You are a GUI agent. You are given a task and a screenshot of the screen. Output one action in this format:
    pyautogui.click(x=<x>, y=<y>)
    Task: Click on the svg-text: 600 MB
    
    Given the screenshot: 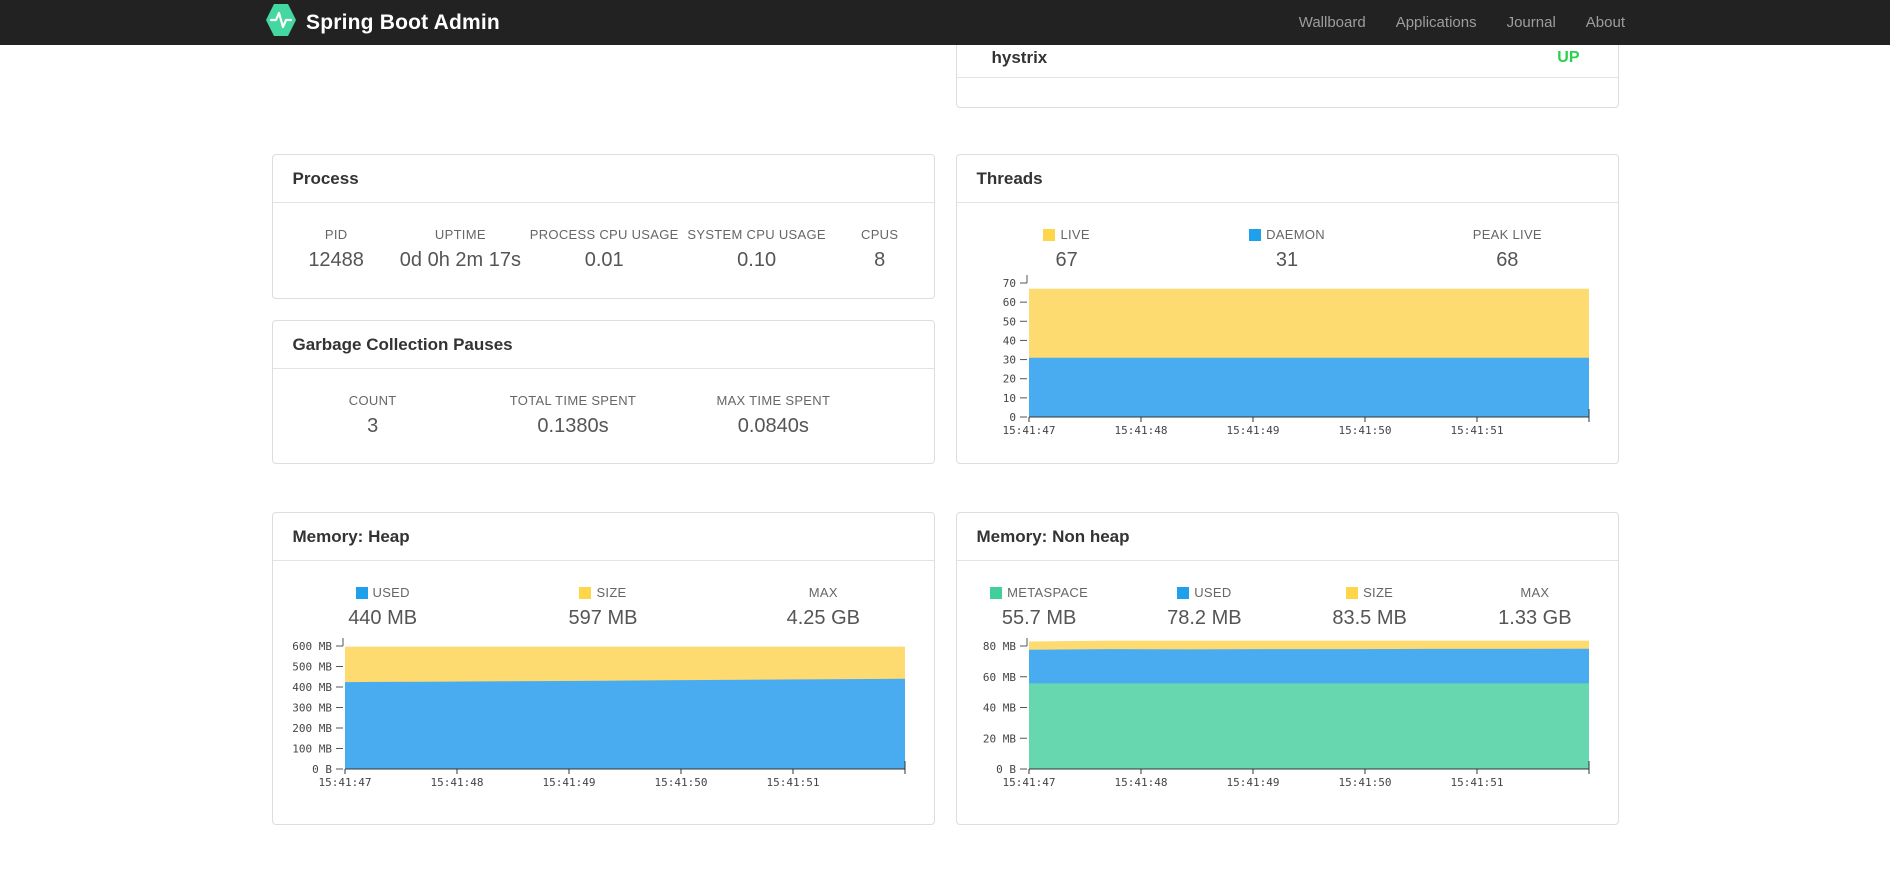 What is the action you would take?
    pyautogui.click(x=312, y=646)
    